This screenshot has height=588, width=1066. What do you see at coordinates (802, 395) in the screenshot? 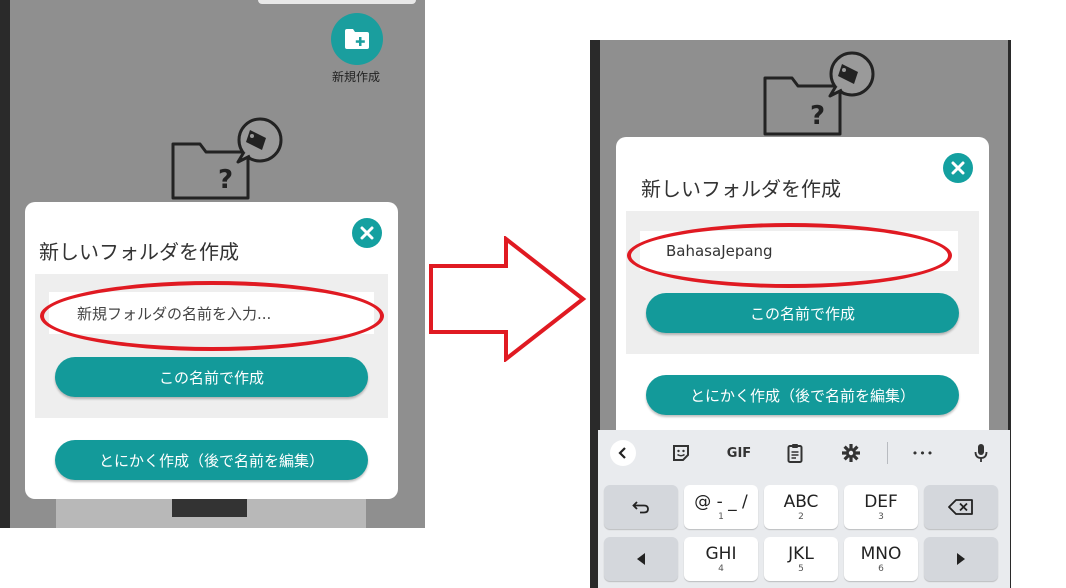
I see `right-create-anyway-button: とにかく作成（後で名前を編集）` at bounding box center [802, 395].